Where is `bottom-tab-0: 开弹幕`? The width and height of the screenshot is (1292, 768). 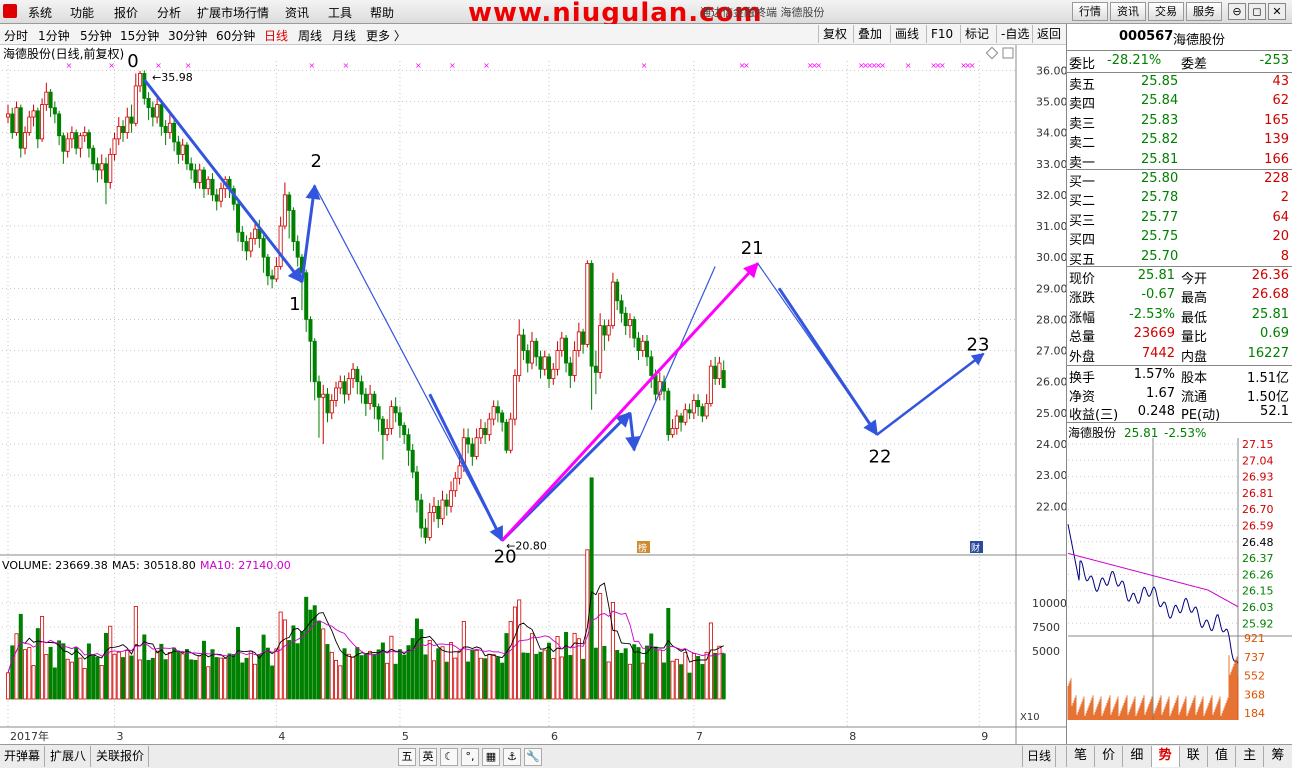 bottom-tab-0: 开弹幕 is located at coordinates (23, 756).